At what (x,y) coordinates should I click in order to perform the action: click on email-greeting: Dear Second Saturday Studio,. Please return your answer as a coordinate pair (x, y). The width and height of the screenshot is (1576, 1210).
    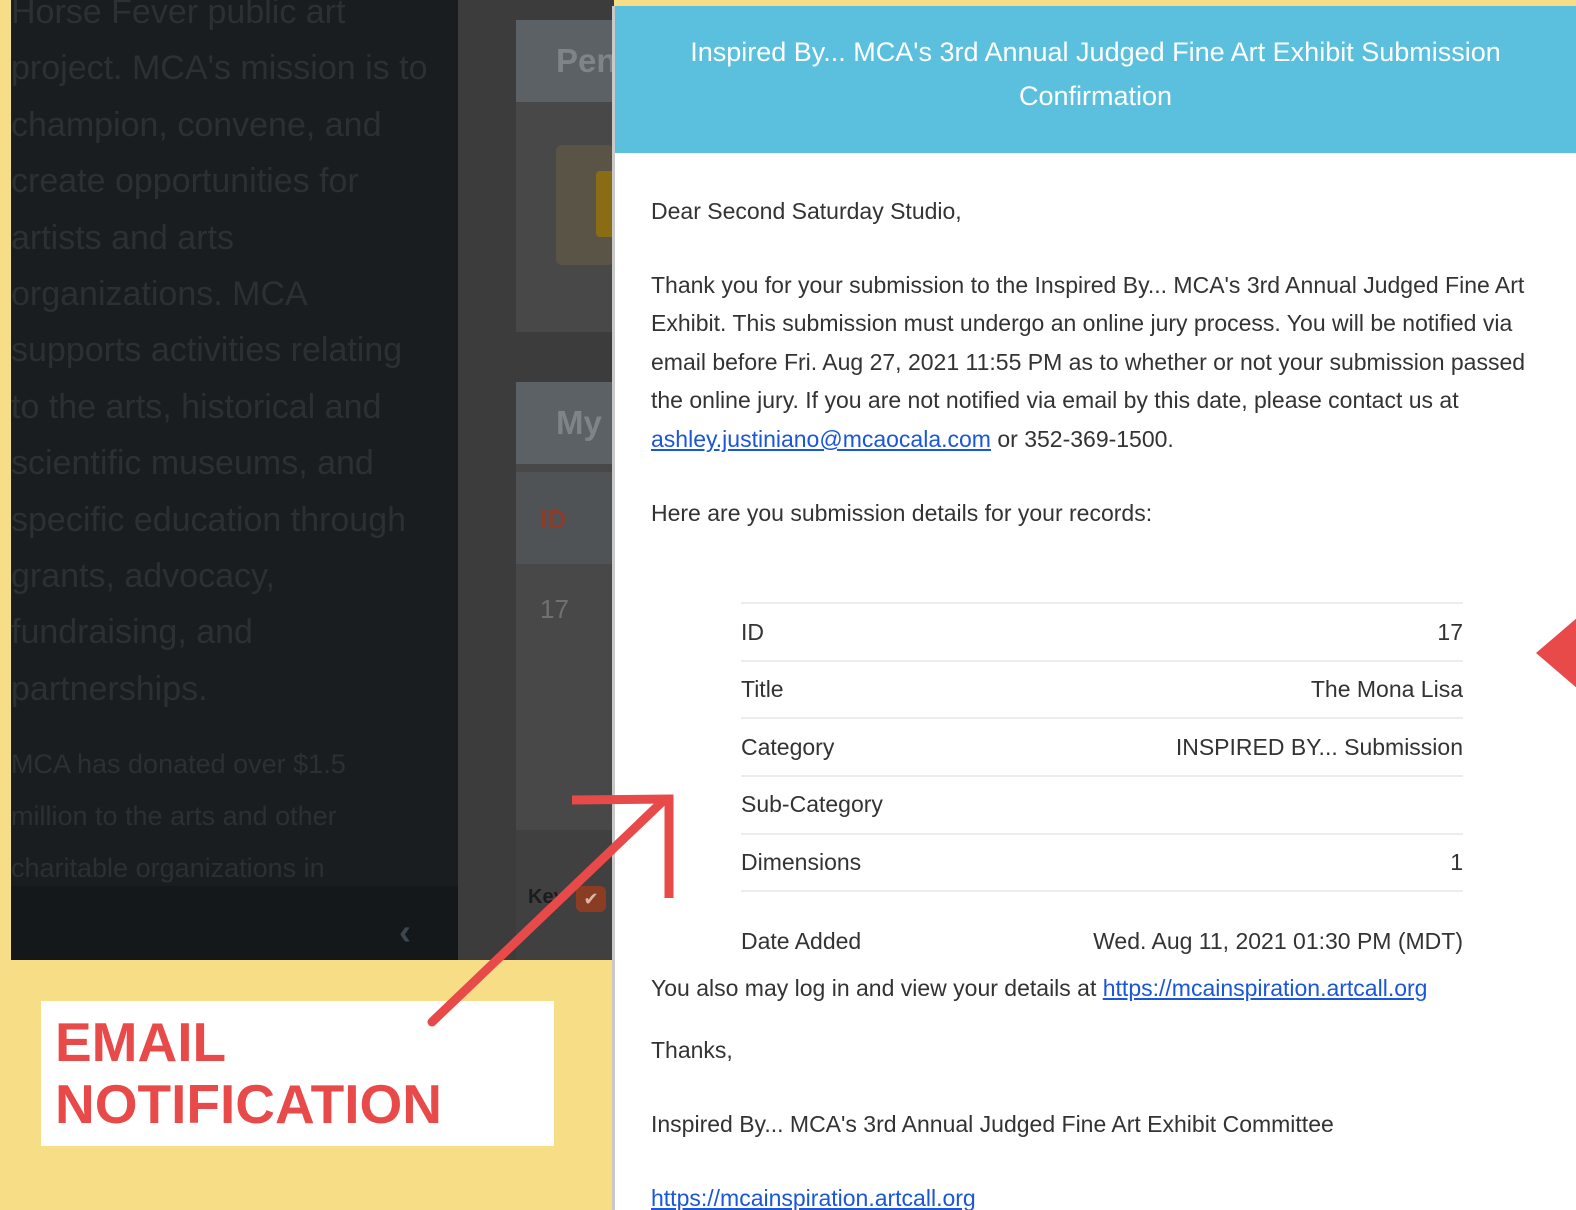
    Looking at the image, I should click on (806, 211).